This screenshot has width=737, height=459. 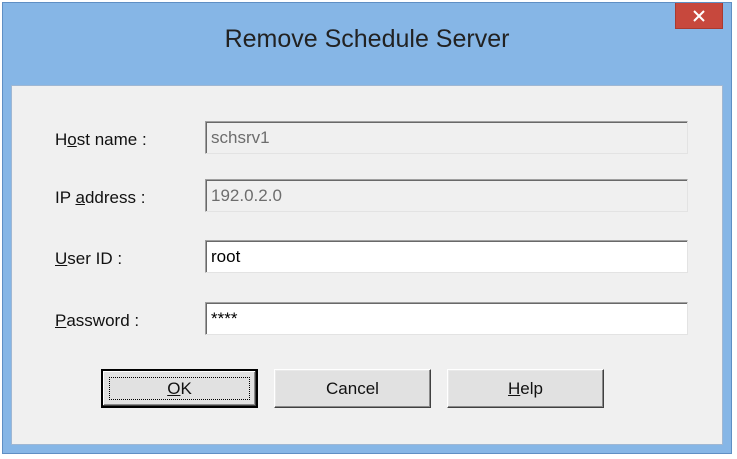 I want to click on ip-address-accelerator: a, so click(x=80, y=197).